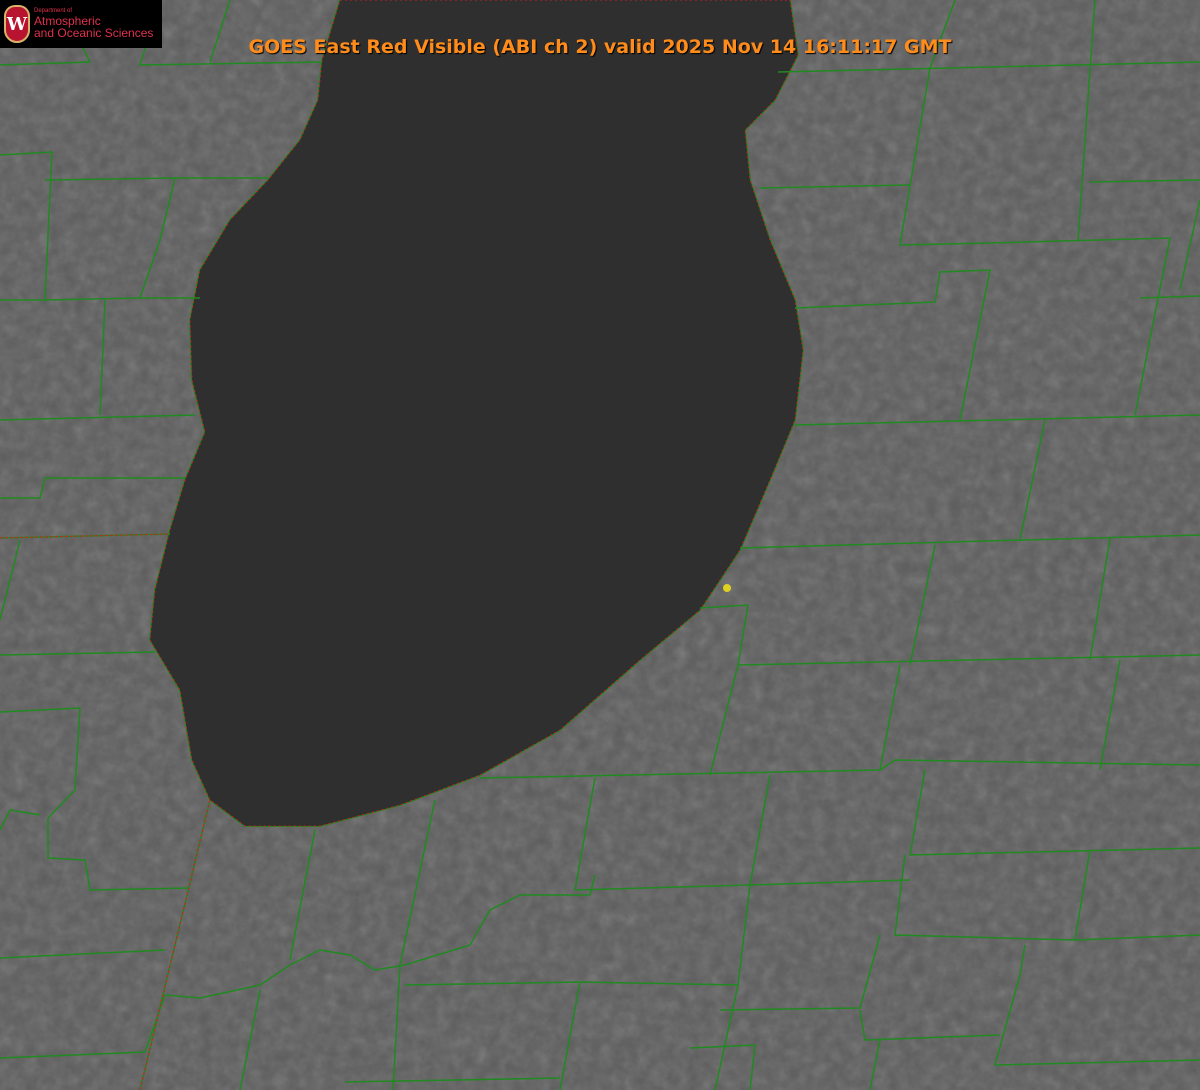 Image resolution: width=1200 pixels, height=1090 pixels. What do you see at coordinates (17, 24) in the screenshot?
I see `seal-letter: W` at bounding box center [17, 24].